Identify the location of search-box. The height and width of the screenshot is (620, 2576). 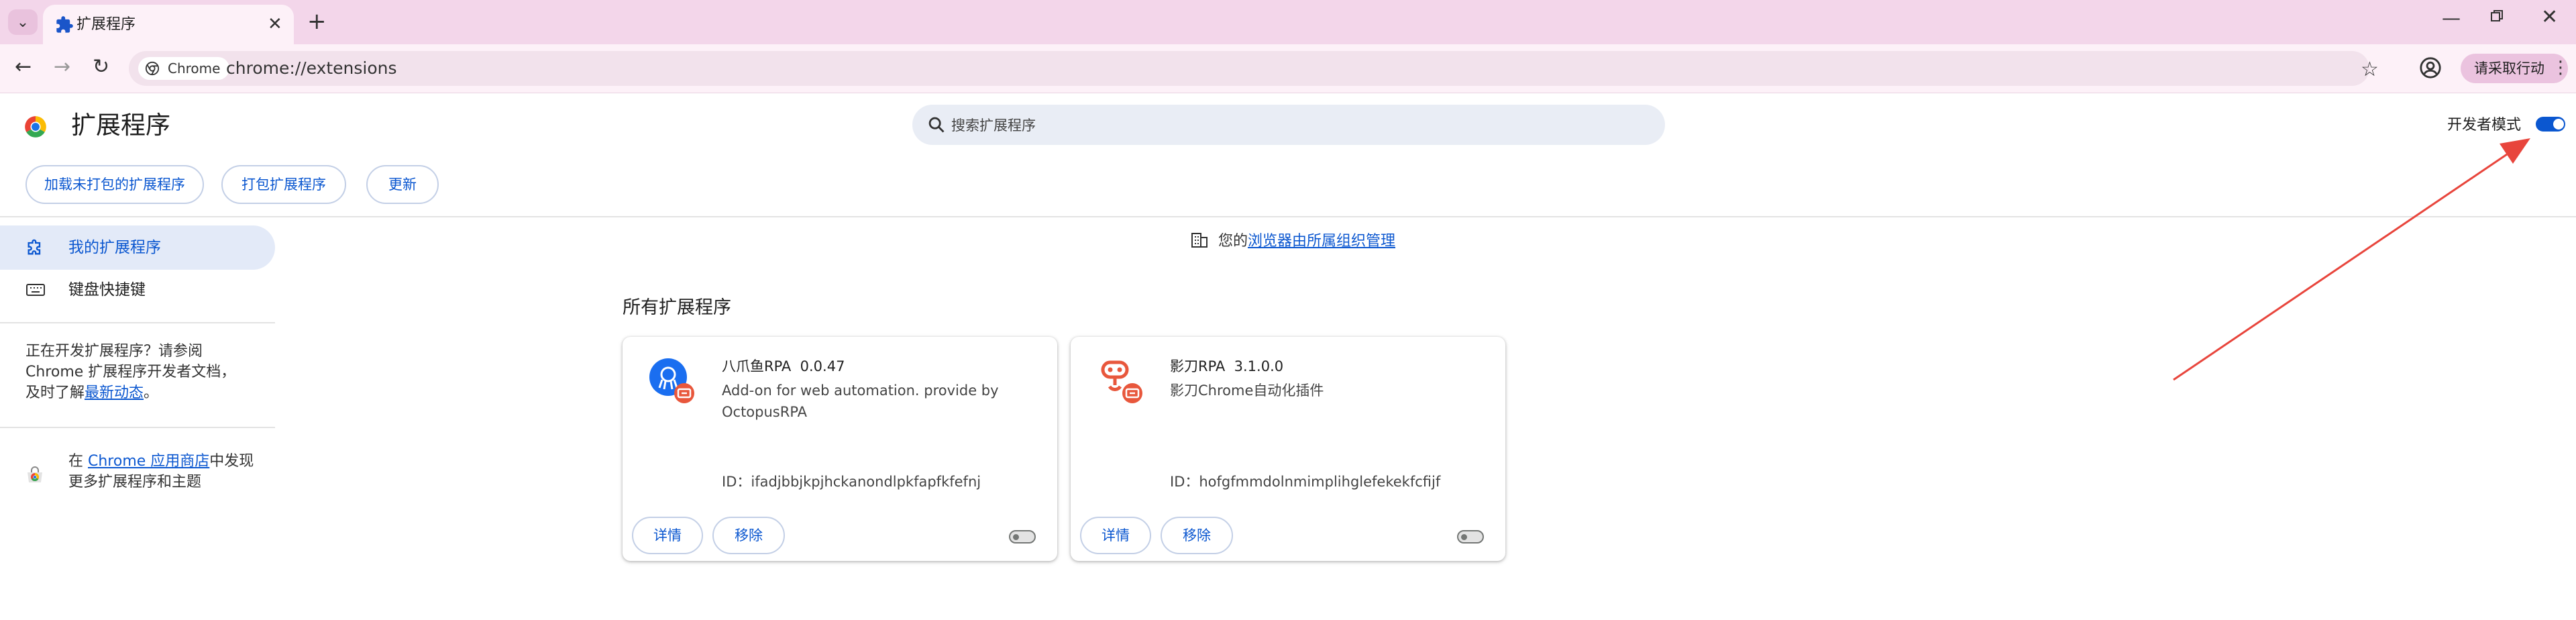
(1288, 125).